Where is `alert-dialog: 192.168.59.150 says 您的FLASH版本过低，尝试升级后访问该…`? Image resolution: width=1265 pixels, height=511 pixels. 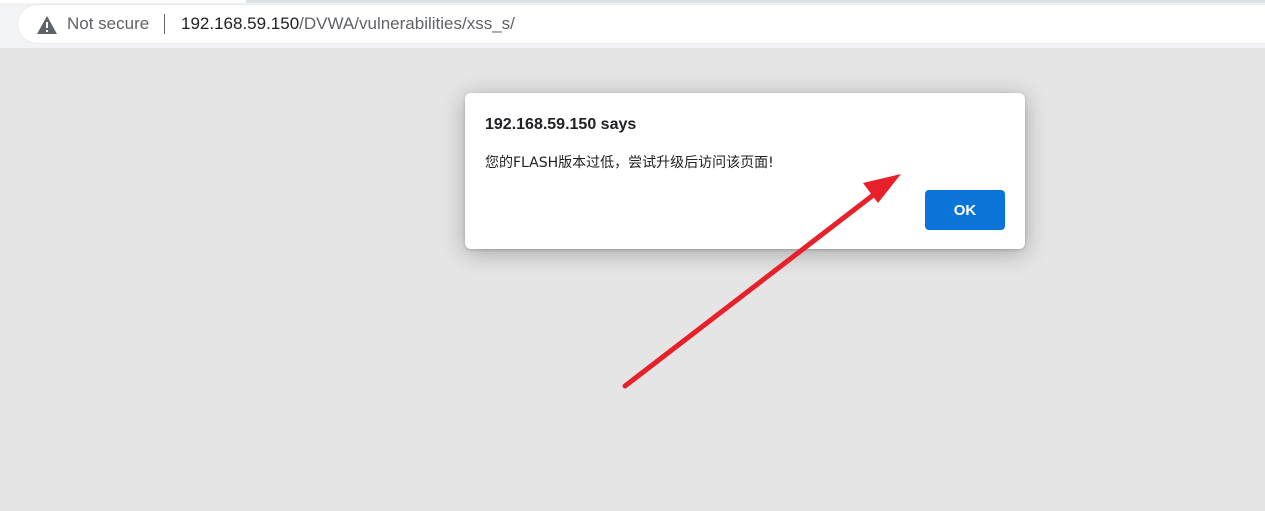
alert-dialog: 192.168.59.150 says 您的FLASH版本过低，尝试升级后访问该… is located at coordinates (745, 171).